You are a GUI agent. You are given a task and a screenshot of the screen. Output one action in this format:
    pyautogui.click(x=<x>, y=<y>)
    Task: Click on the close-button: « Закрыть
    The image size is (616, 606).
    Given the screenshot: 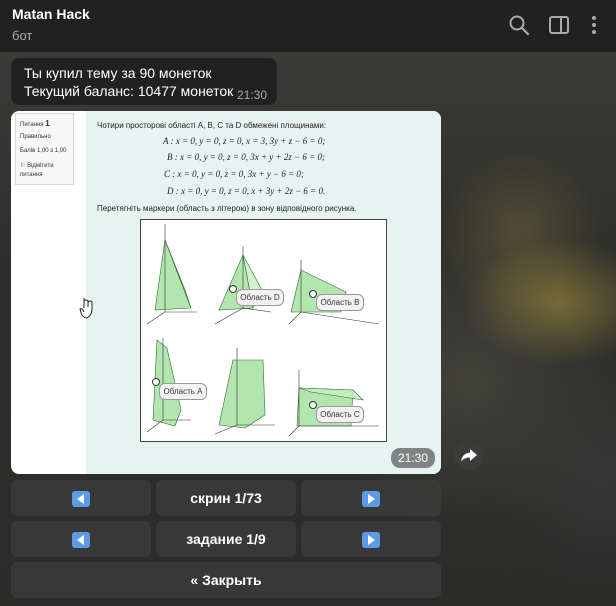 What is the action you would take?
    pyautogui.click(x=226, y=580)
    